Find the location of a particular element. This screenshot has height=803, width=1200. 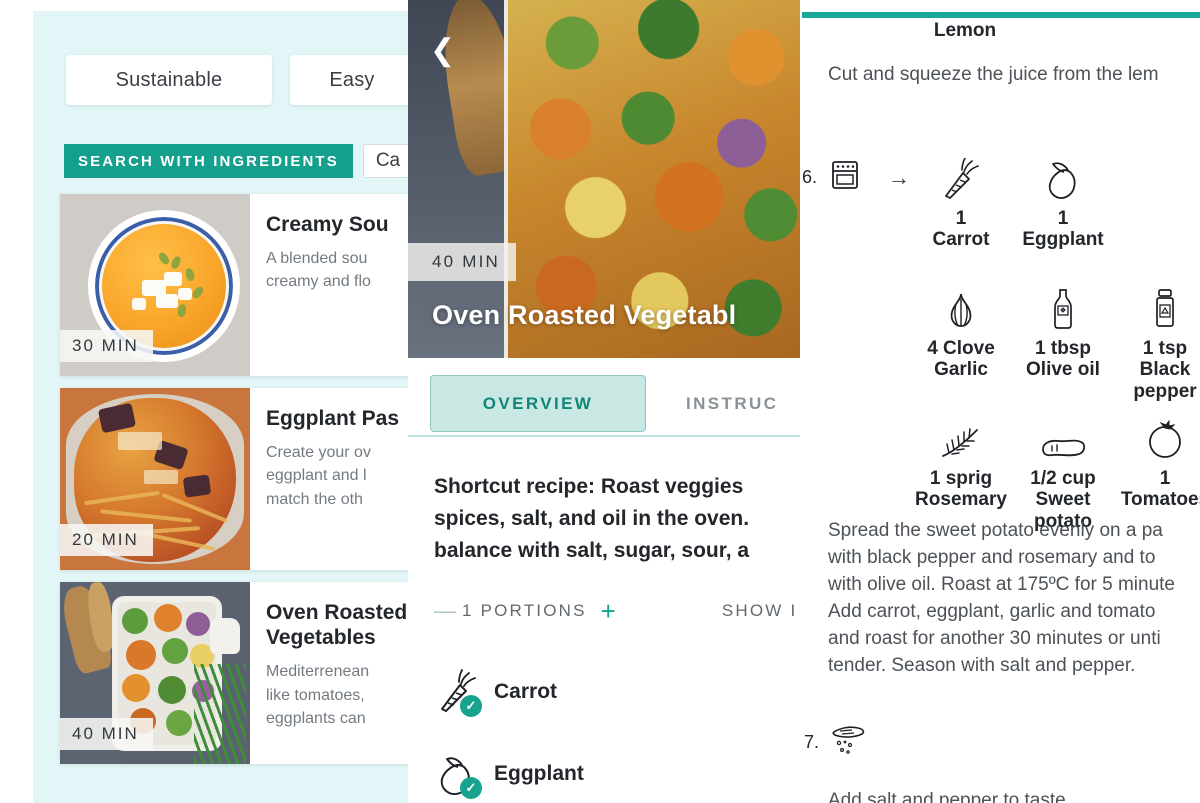

instruction-line: Add carrot, eggplant, garlic and tomato is located at coordinates (992, 611).